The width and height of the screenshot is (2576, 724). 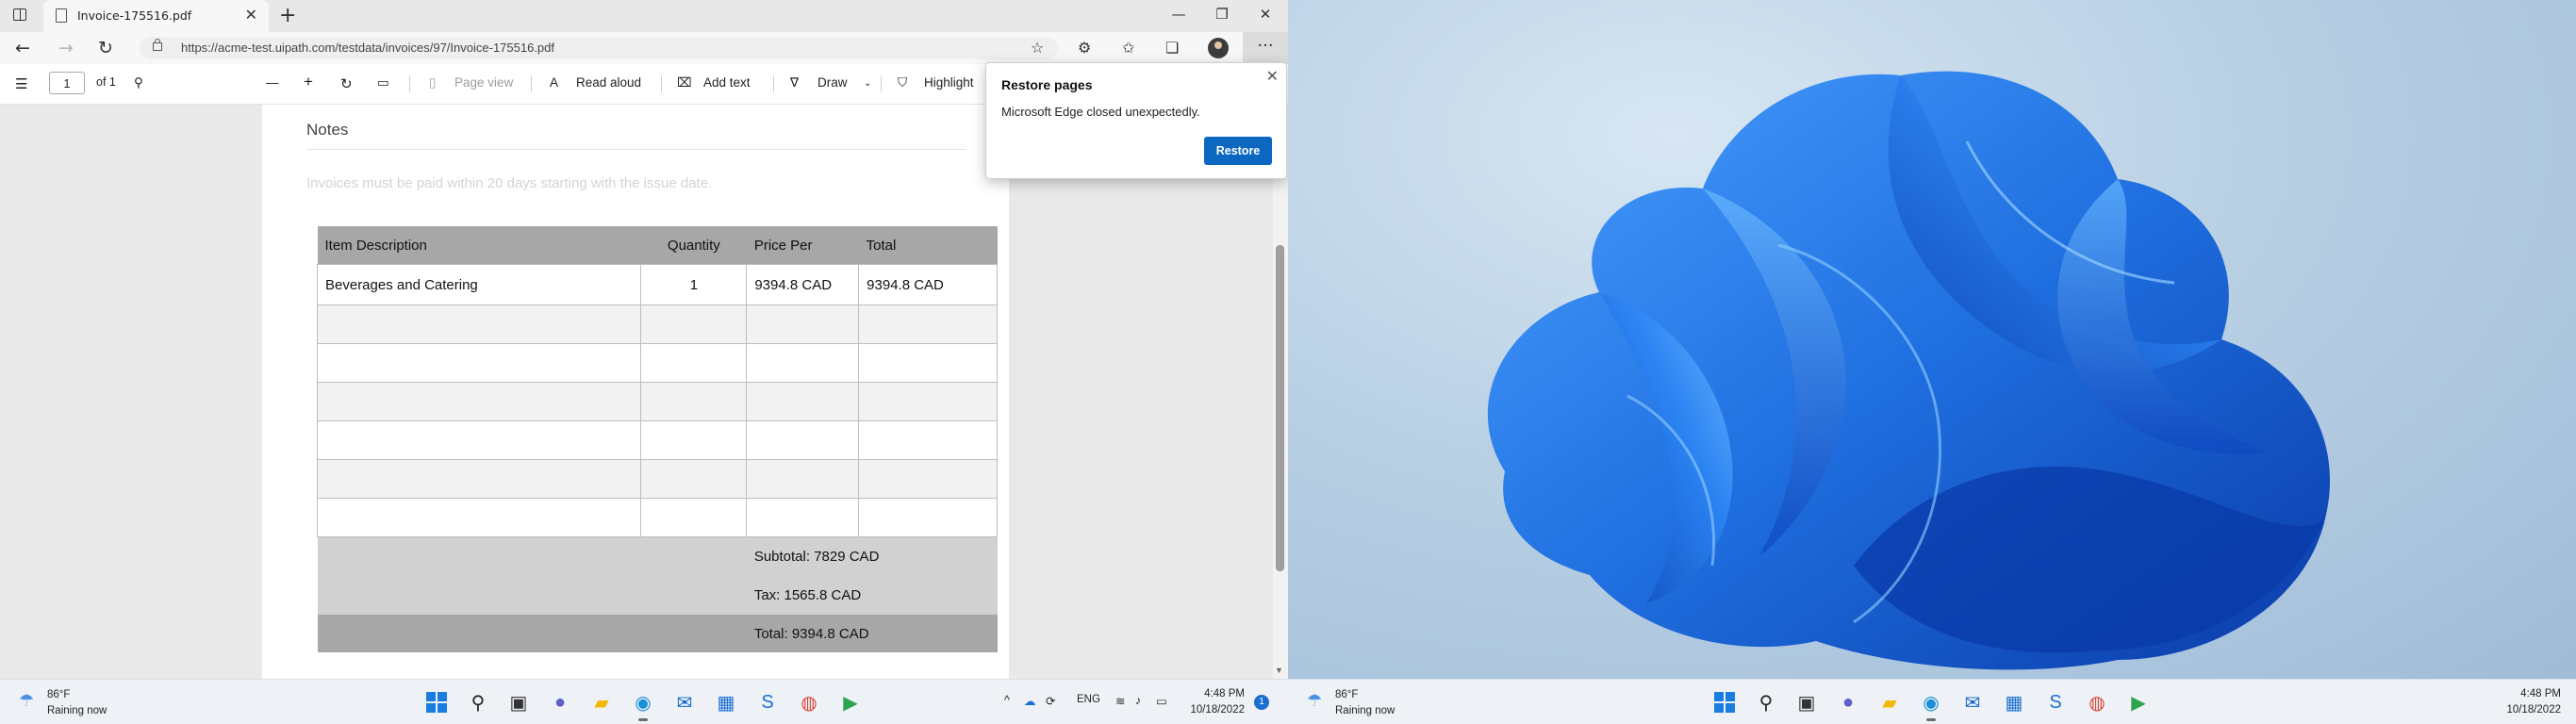 I want to click on draw-button: Draw, so click(x=832, y=82).